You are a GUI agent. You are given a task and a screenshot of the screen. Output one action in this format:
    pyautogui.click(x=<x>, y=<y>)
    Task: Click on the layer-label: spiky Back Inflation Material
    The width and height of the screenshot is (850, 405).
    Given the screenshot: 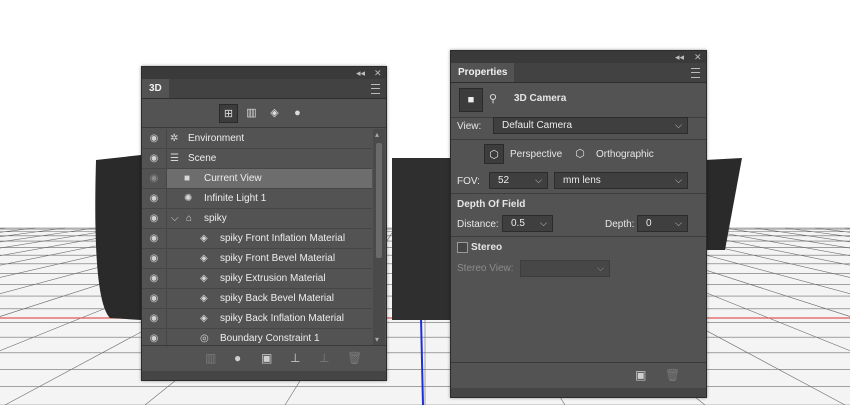 What is the action you would take?
    pyautogui.click(x=282, y=318)
    